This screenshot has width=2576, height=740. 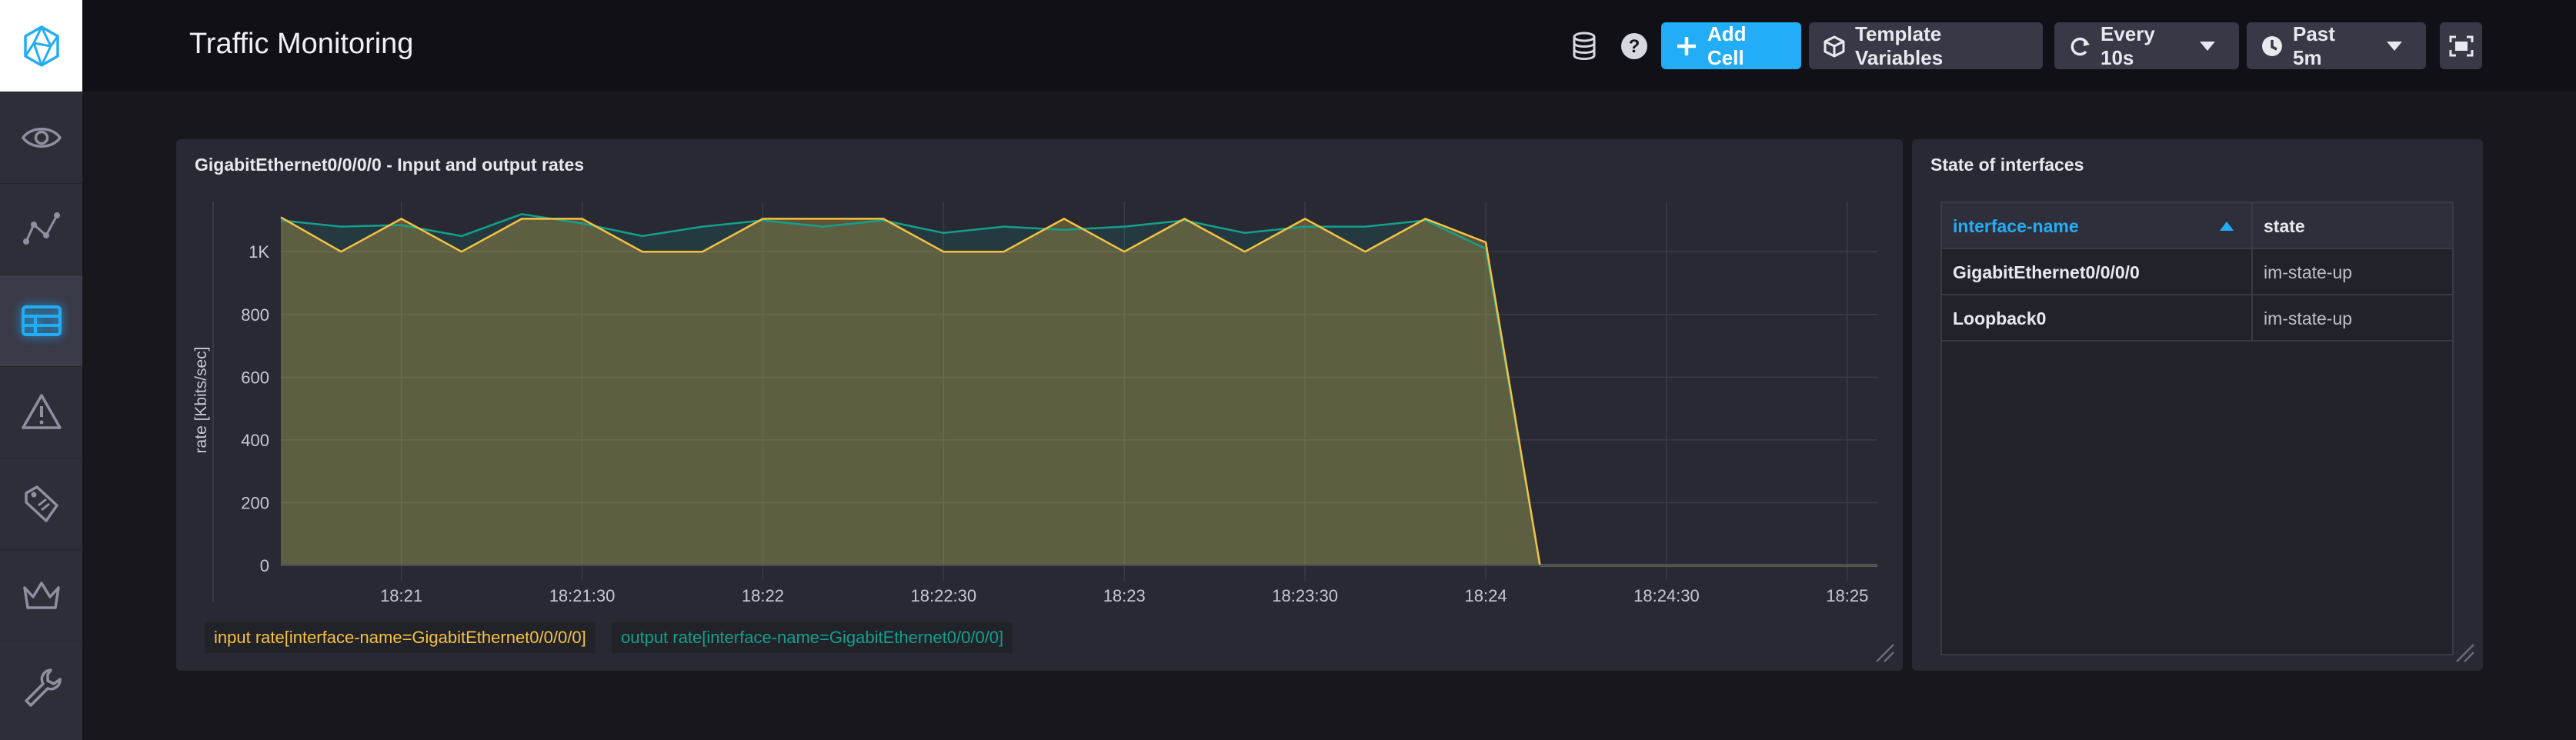 What do you see at coordinates (2016, 226) in the screenshot?
I see `column-header-label: interface-name` at bounding box center [2016, 226].